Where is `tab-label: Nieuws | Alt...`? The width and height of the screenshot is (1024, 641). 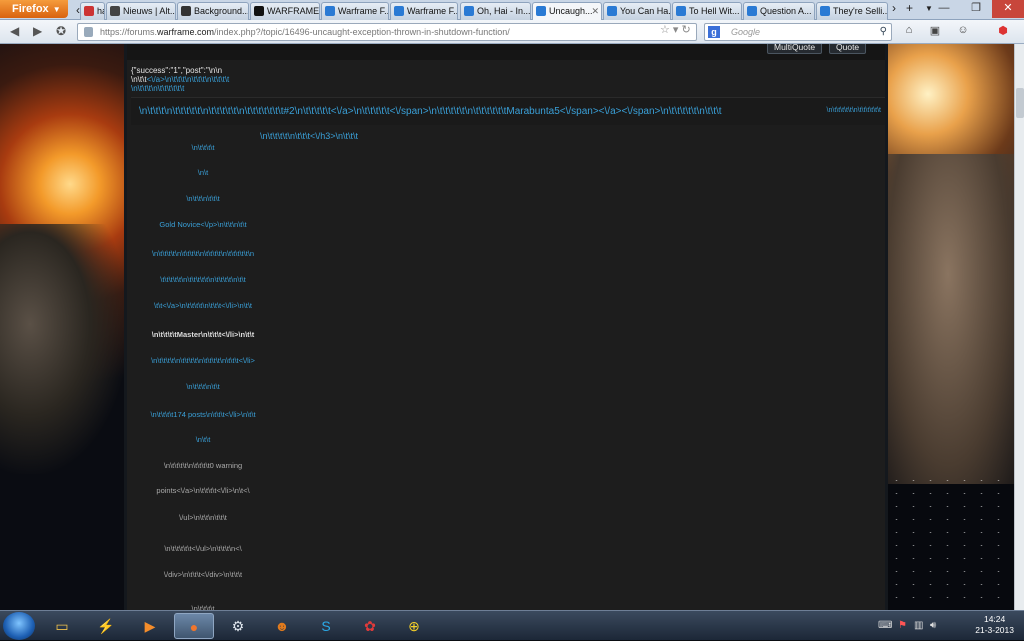
tab-label: Nieuws | Alt... is located at coordinates (149, 11).